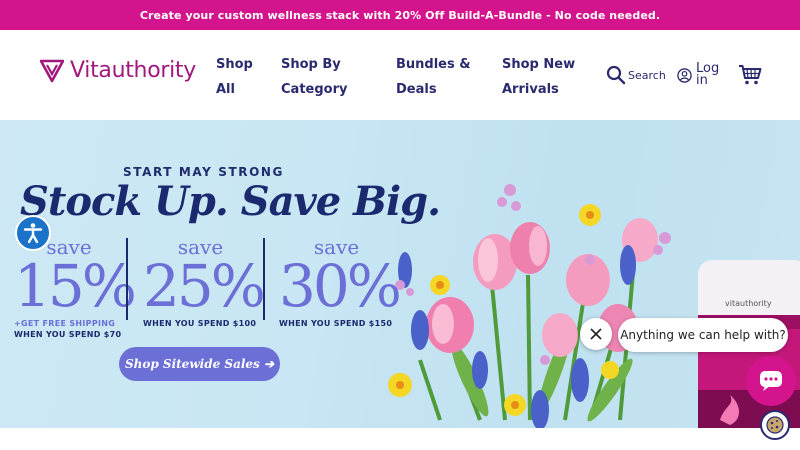  I want to click on nav-shop-all: Shop All, so click(234, 77).